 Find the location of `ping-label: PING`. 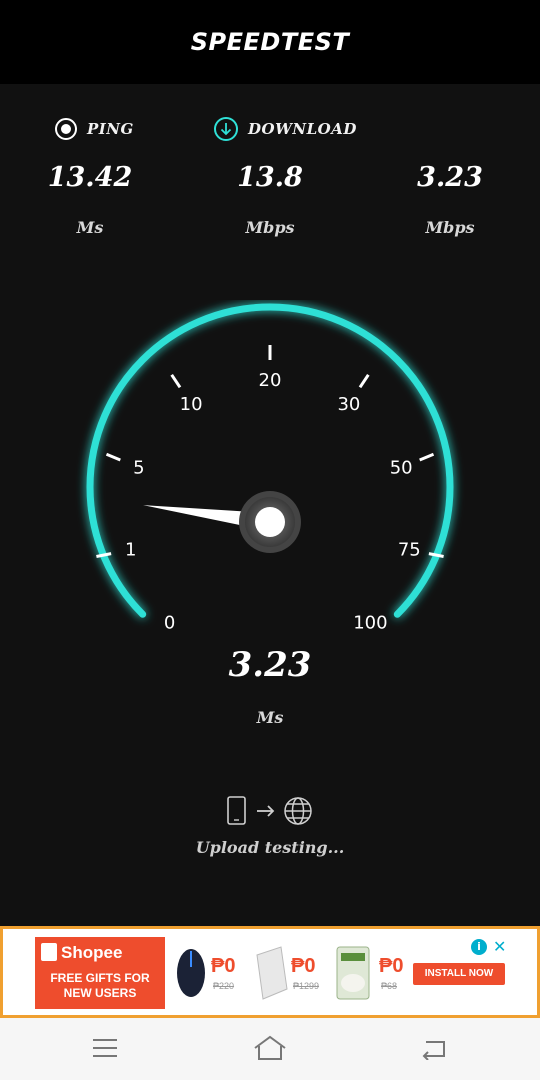

ping-label: PING is located at coordinates (110, 129).